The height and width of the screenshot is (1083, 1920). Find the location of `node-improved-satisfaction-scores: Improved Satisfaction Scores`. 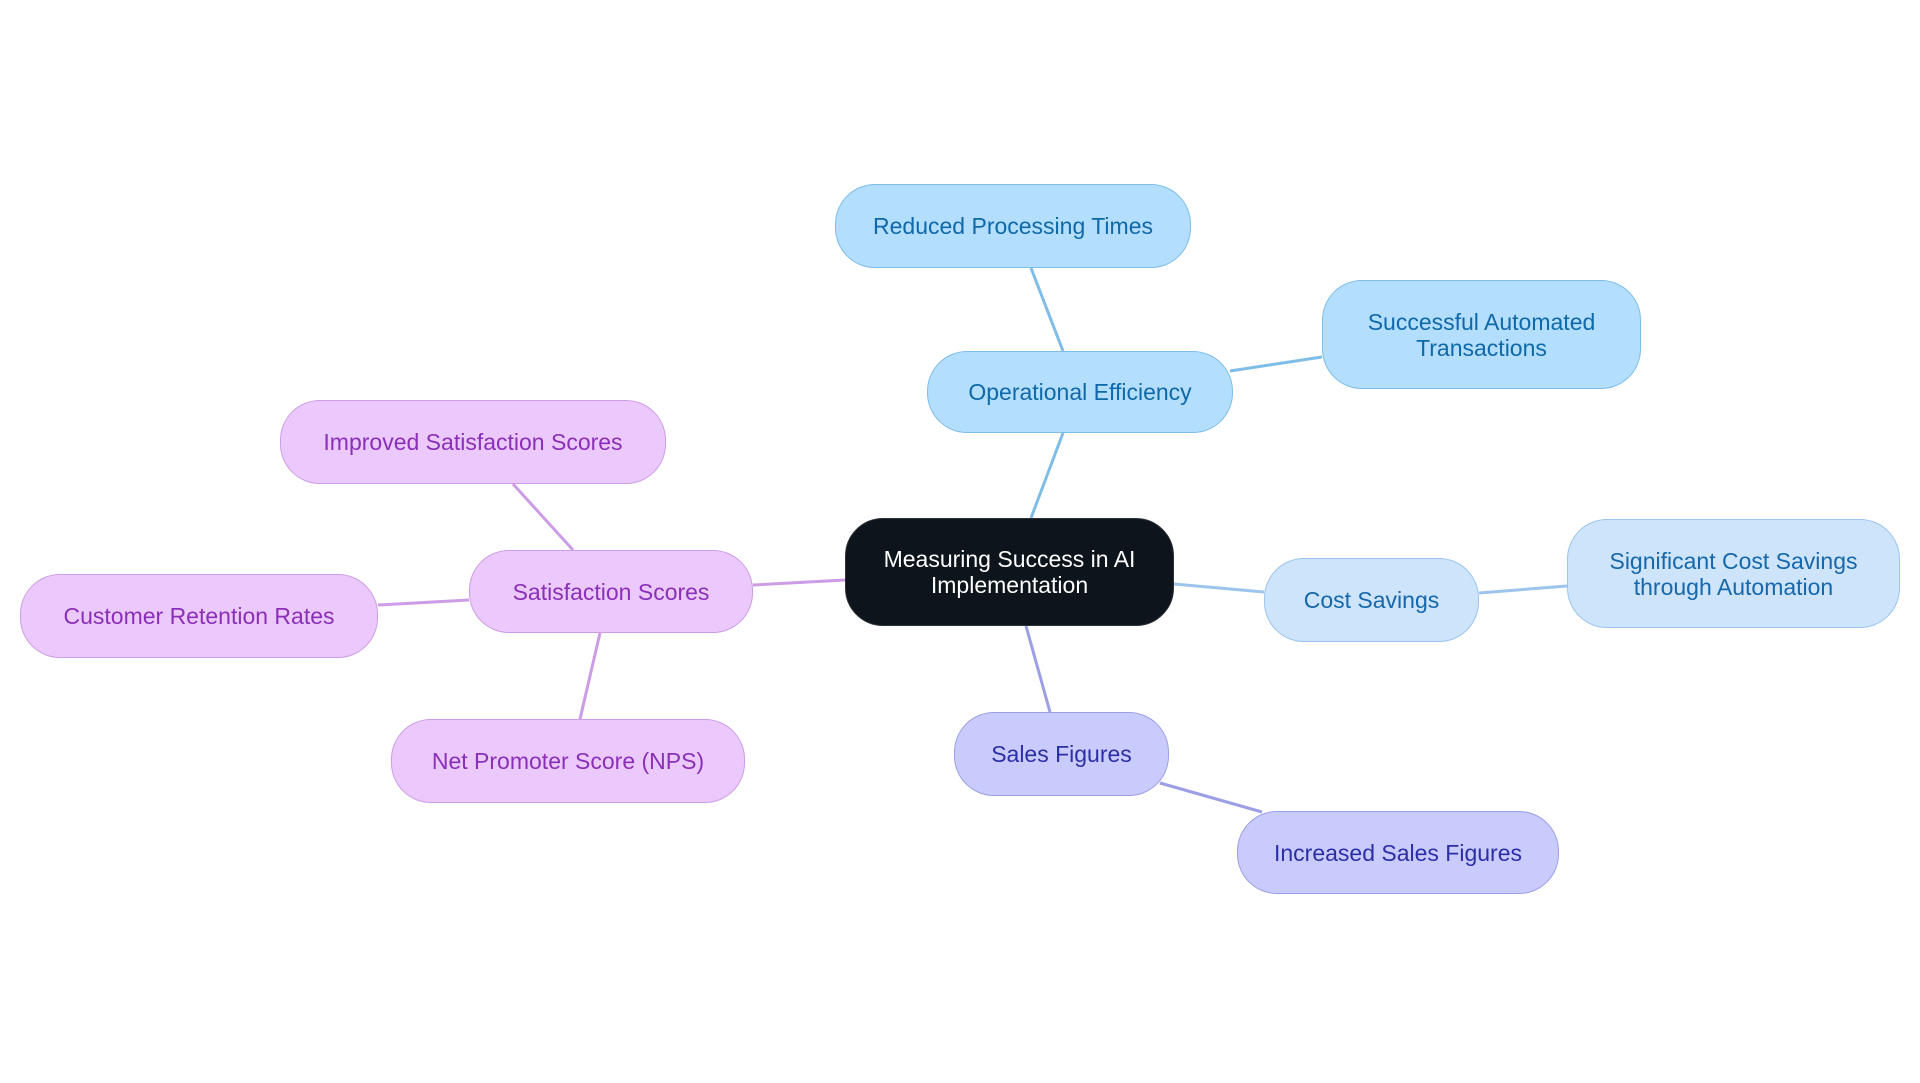

node-improved-satisfaction-scores: Improved Satisfaction Scores is located at coordinates (473, 442).